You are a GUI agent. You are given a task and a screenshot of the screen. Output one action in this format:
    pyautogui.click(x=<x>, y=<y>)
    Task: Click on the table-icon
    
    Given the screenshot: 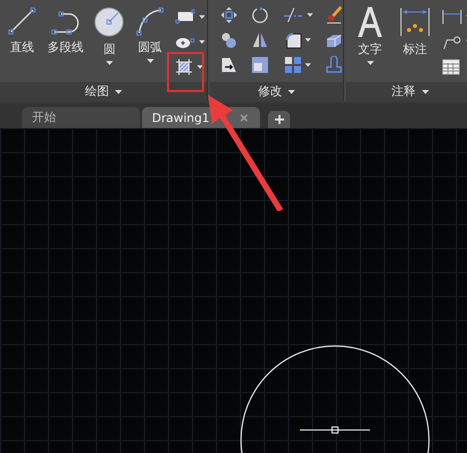 What is the action you would take?
    pyautogui.click(x=451, y=66)
    